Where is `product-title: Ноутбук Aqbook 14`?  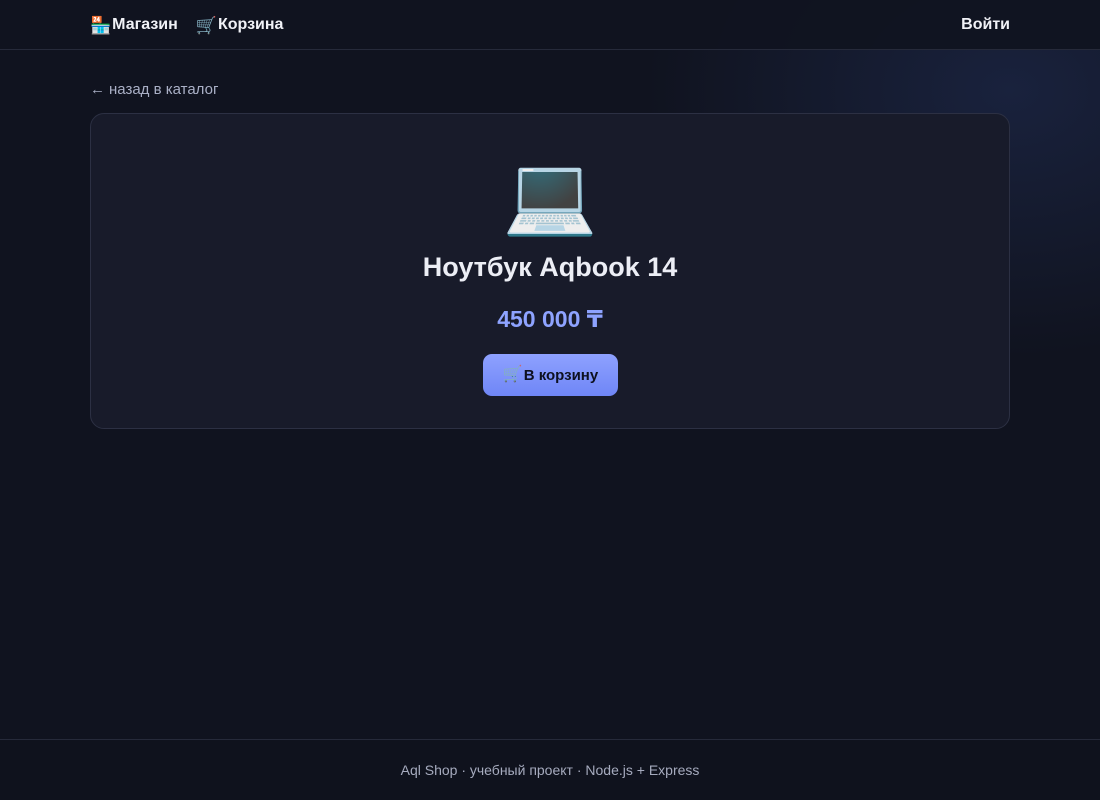 product-title: Ноутбук Aqbook 14 is located at coordinates (550, 267).